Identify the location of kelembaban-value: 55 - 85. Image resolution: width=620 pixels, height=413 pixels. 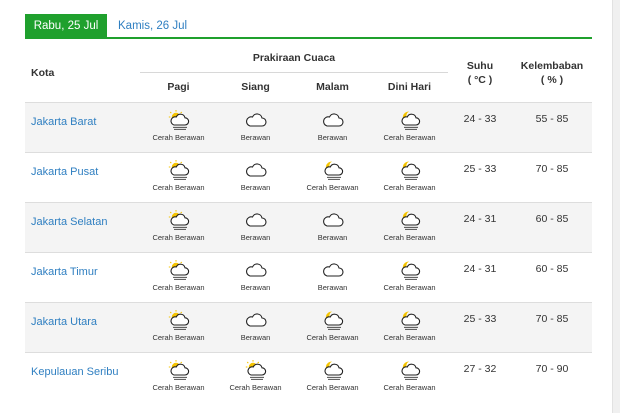
(552, 126).